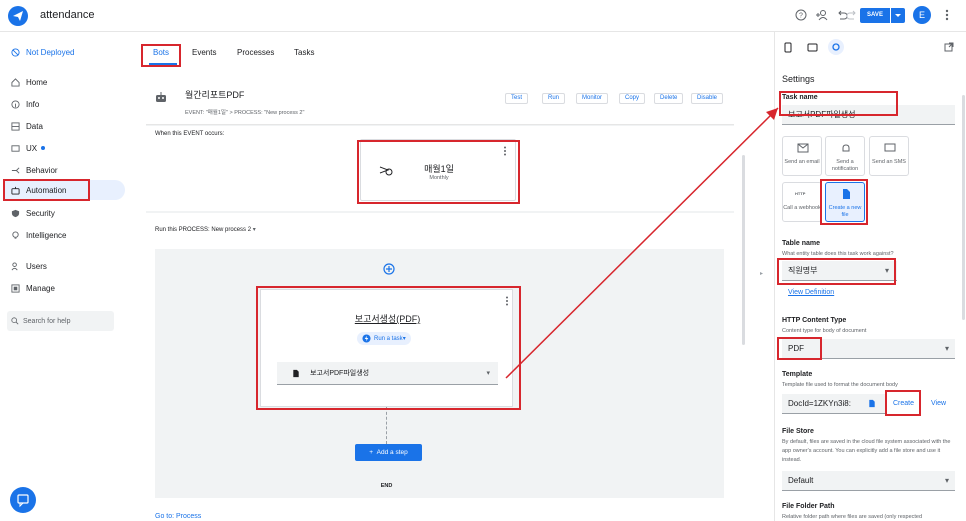  I want to click on chat-icon, so click(890, 147).